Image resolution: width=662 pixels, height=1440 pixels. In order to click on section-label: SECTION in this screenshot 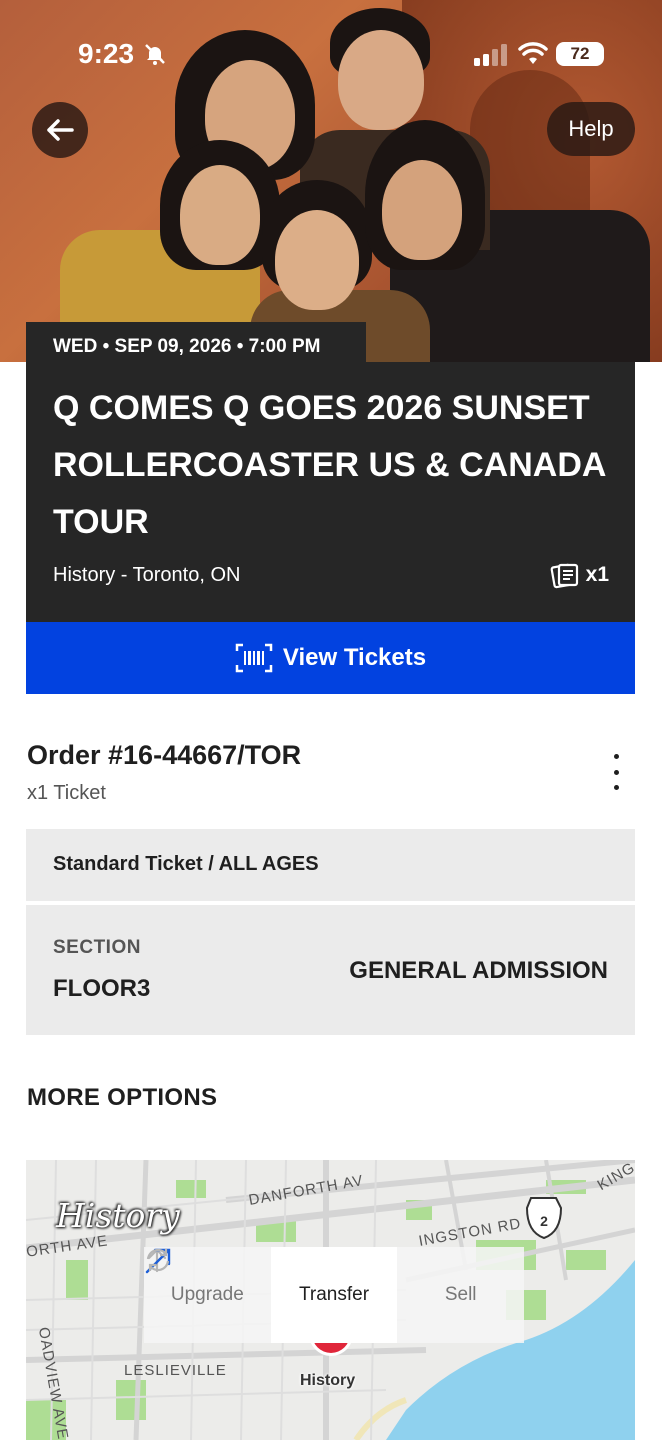, I will do `click(97, 947)`.